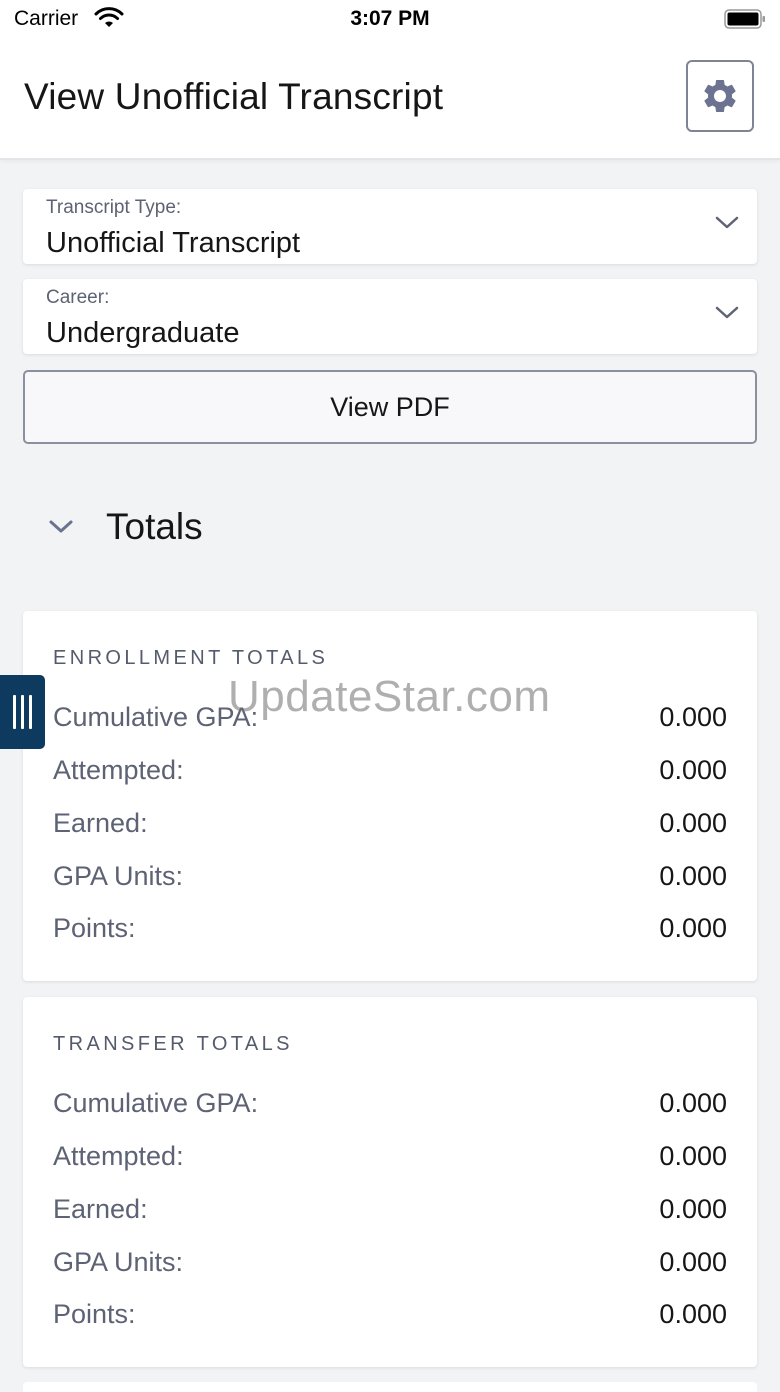 The height and width of the screenshot is (1392, 780). What do you see at coordinates (173, 243) in the screenshot?
I see `transcript-type-value: Unofficial Transcript` at bounding box center [173, 243].